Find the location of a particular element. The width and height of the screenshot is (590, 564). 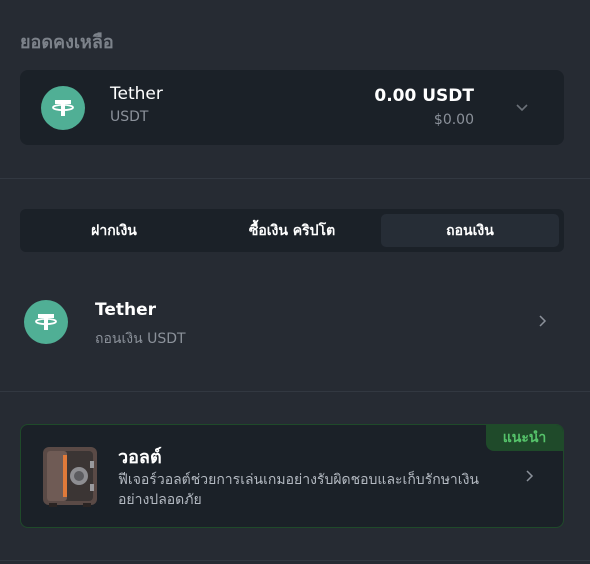

option-subtitle: ถอนเงิน USDT is located at coordinates (140, 339).